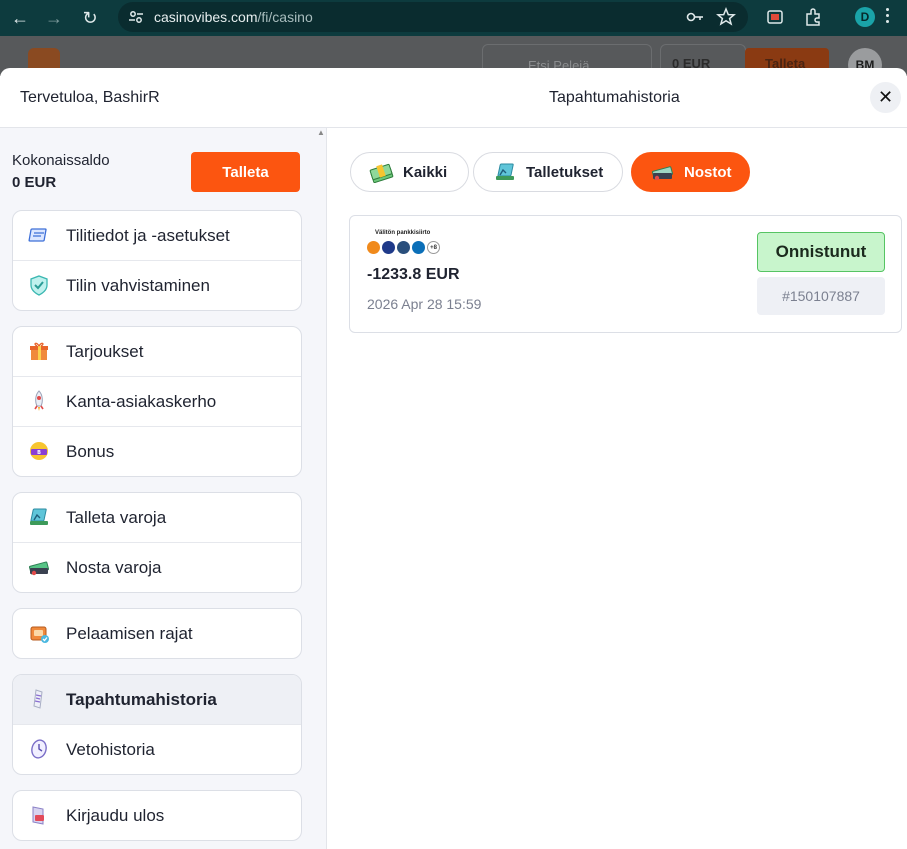  I want to click on sidebar-item-label: Nosta varoja, so click(114, 567).